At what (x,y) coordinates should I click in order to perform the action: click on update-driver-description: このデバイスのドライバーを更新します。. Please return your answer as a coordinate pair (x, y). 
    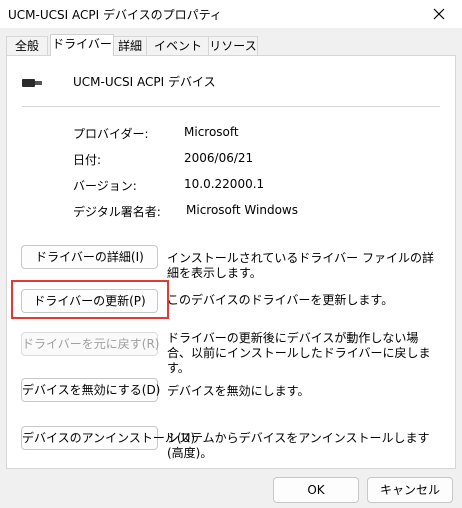
    Looking at the image, I should click on (280, 300).